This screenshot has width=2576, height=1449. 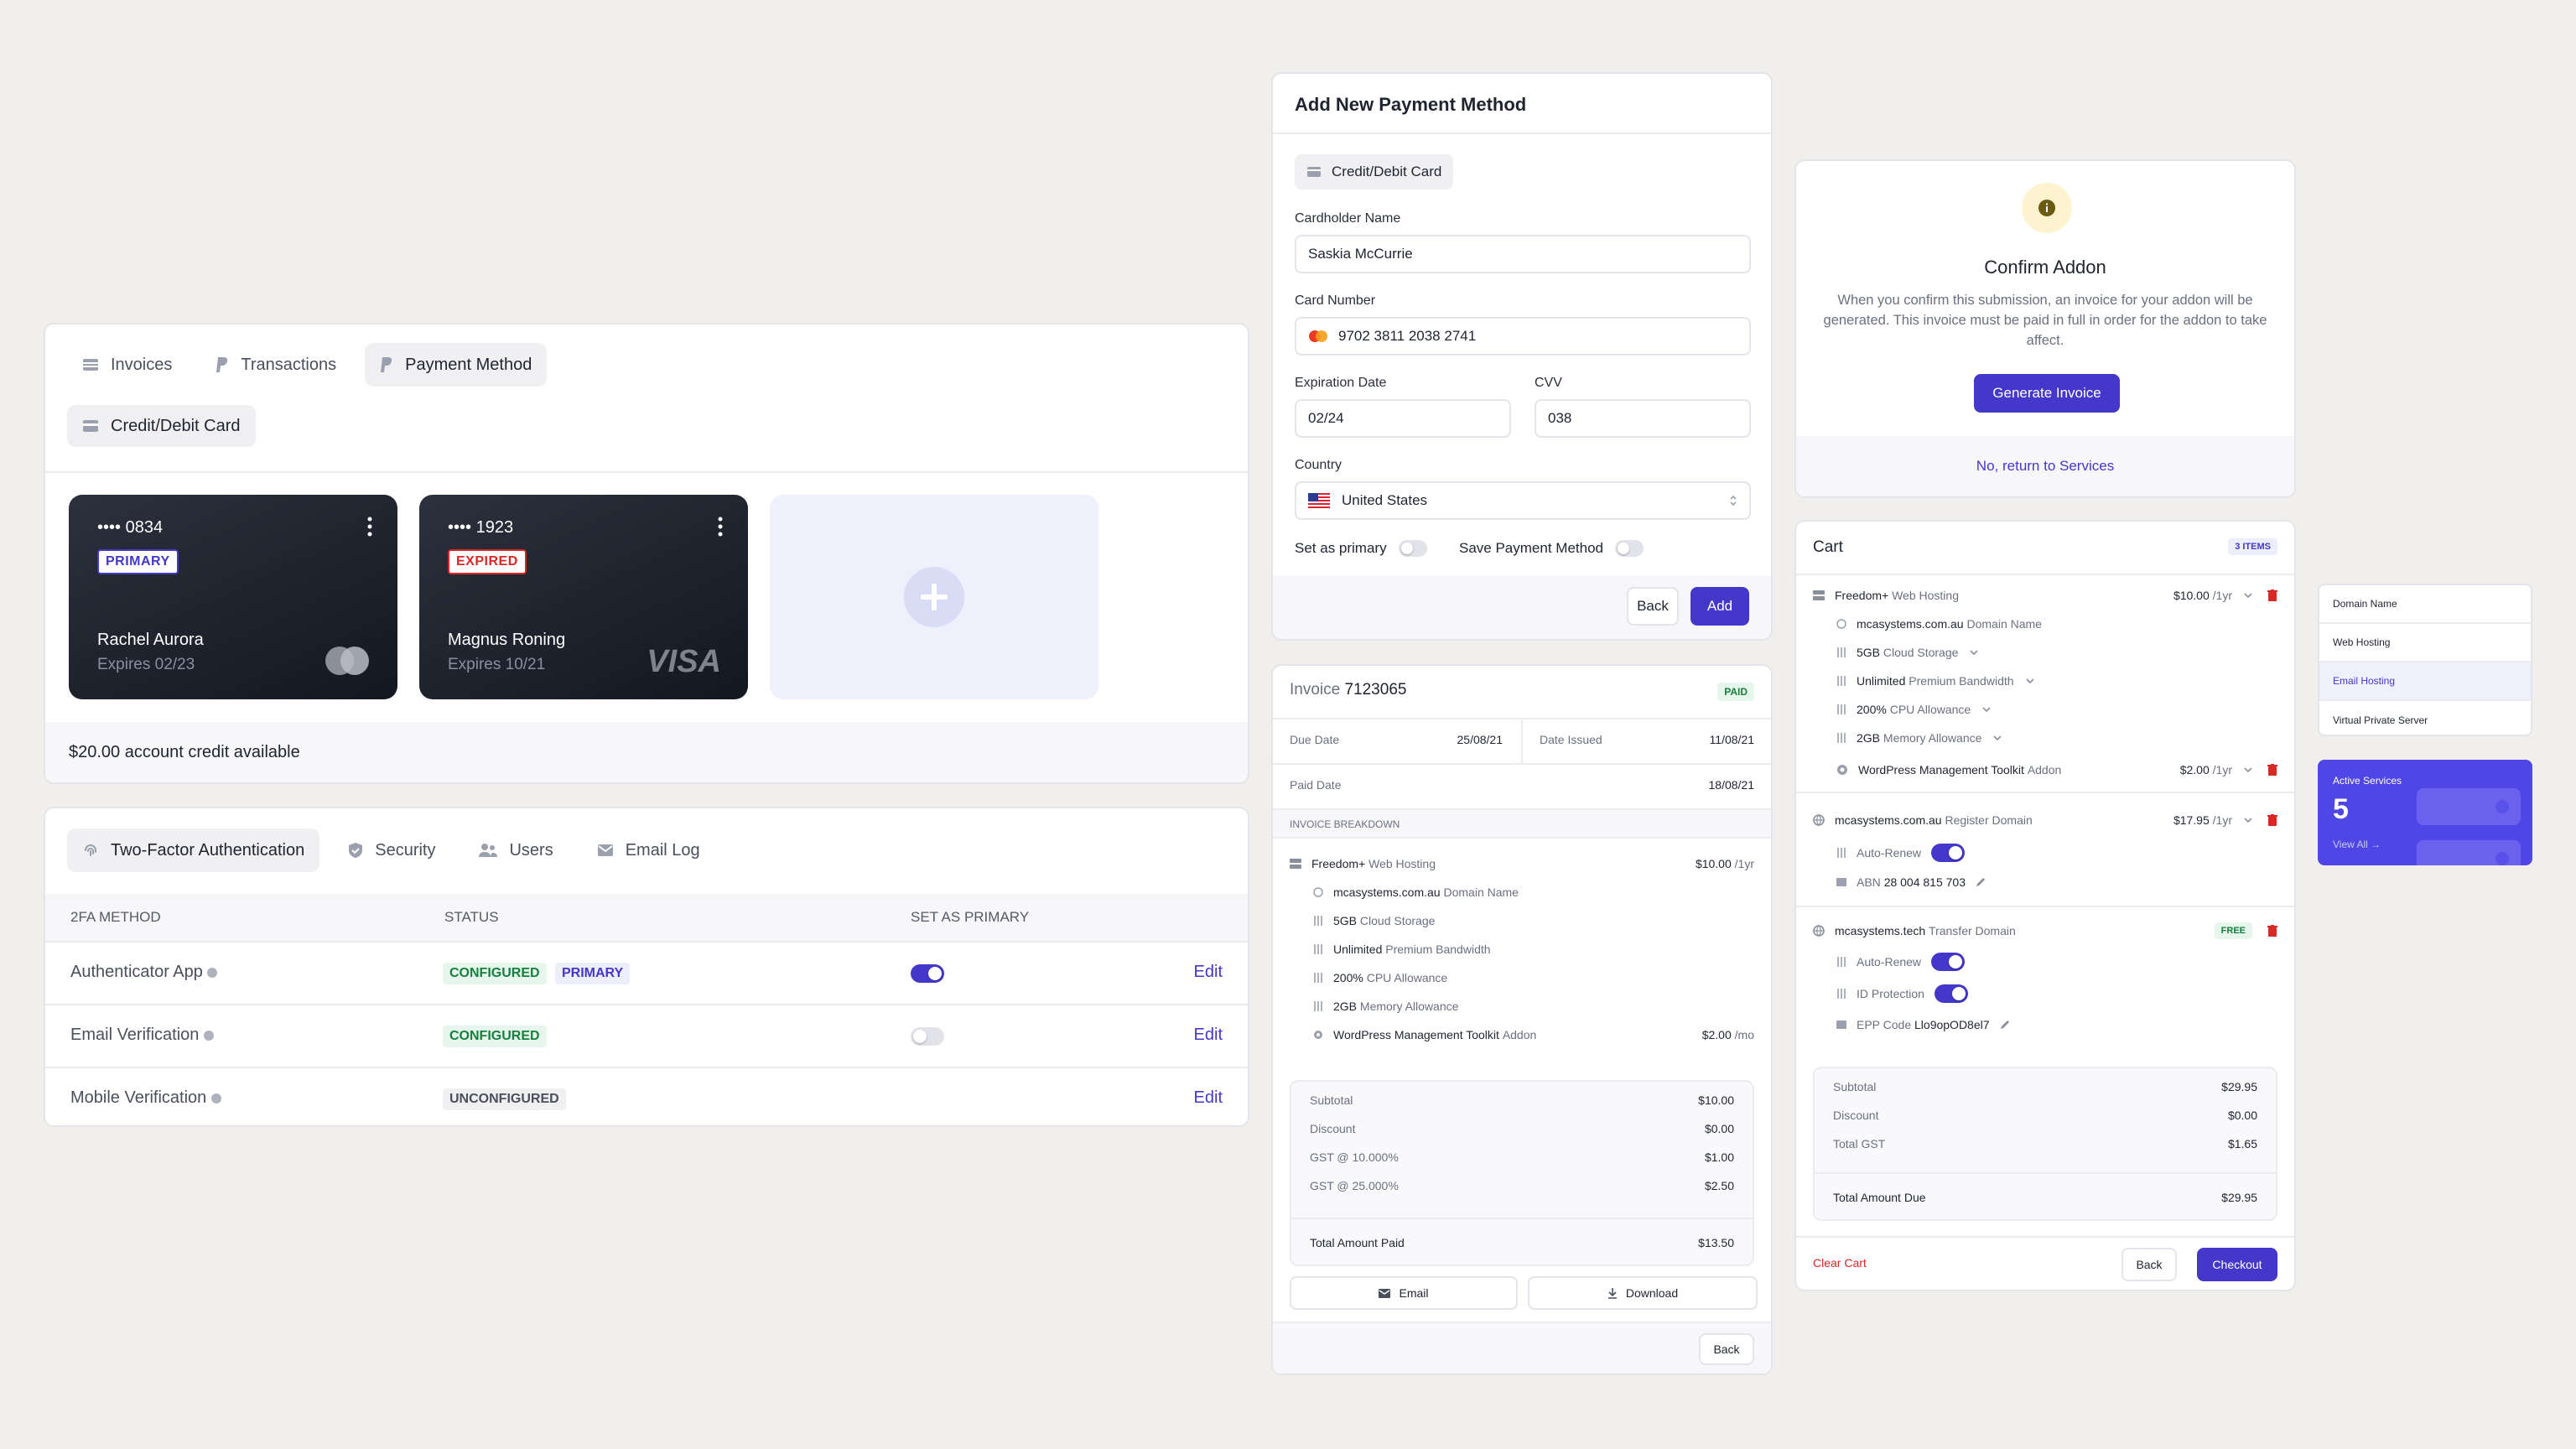 I want to click on status-badge: CONFIGURED, so click(x=495, y=974).